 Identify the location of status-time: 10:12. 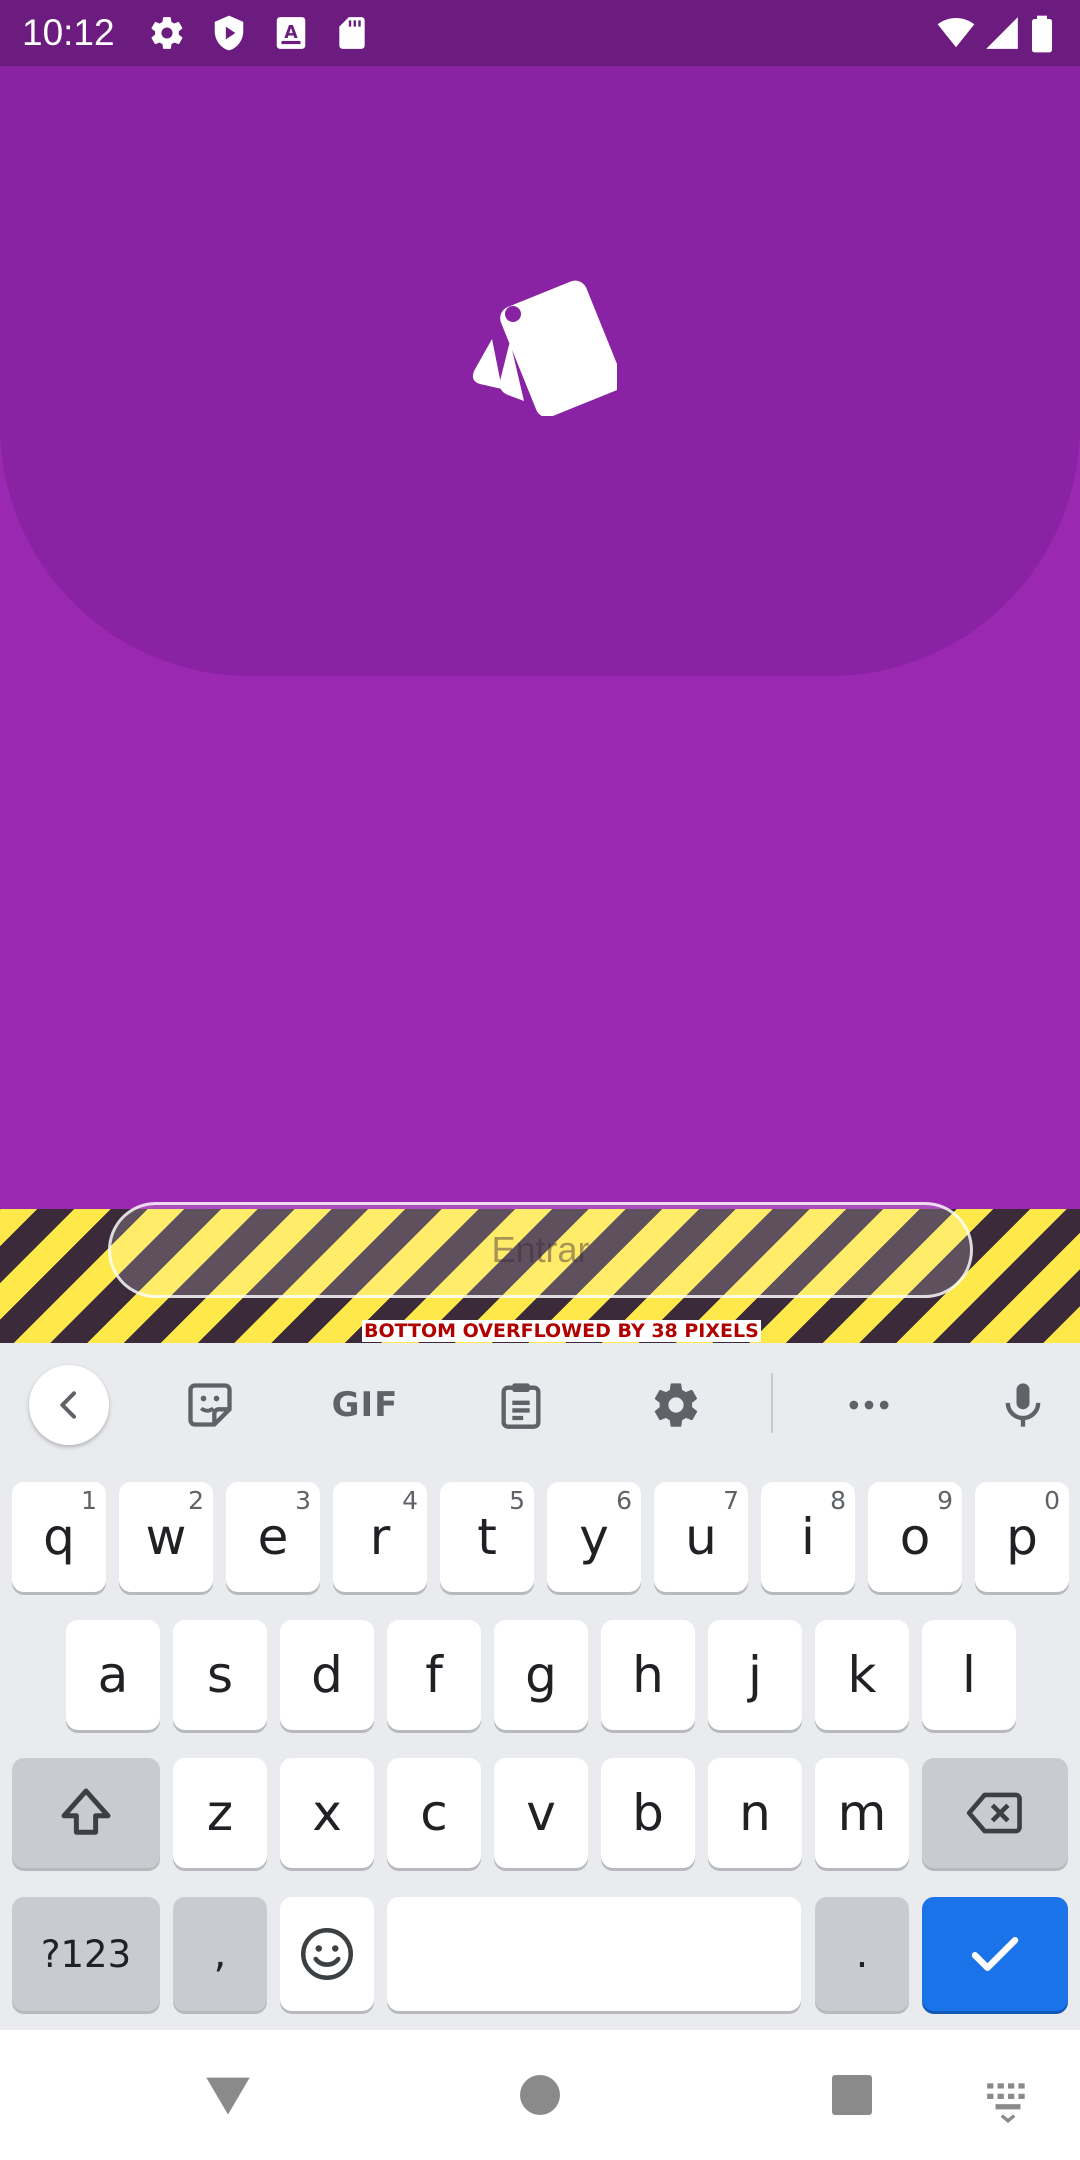
(68, 32).